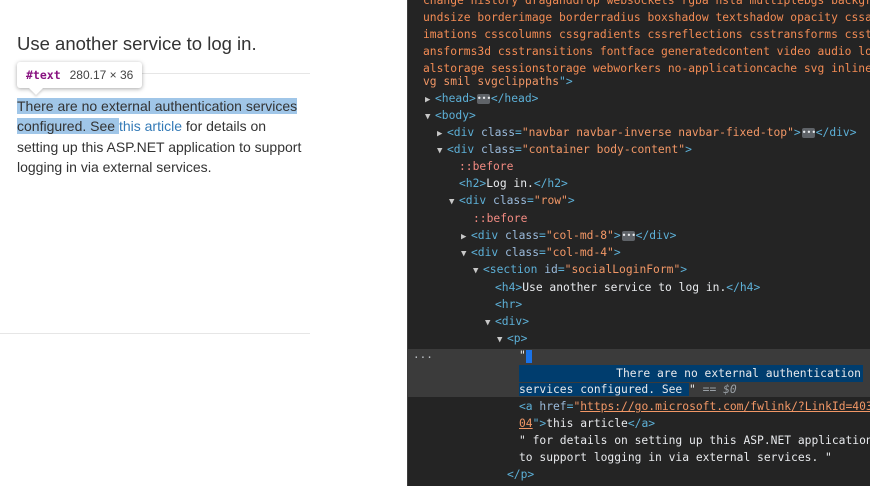 The height and width of the screenshot is (486, 870). Describe the element at coordinates (43, 75) in the screenshot. I see `tooltip-node-name: #text` at that location.